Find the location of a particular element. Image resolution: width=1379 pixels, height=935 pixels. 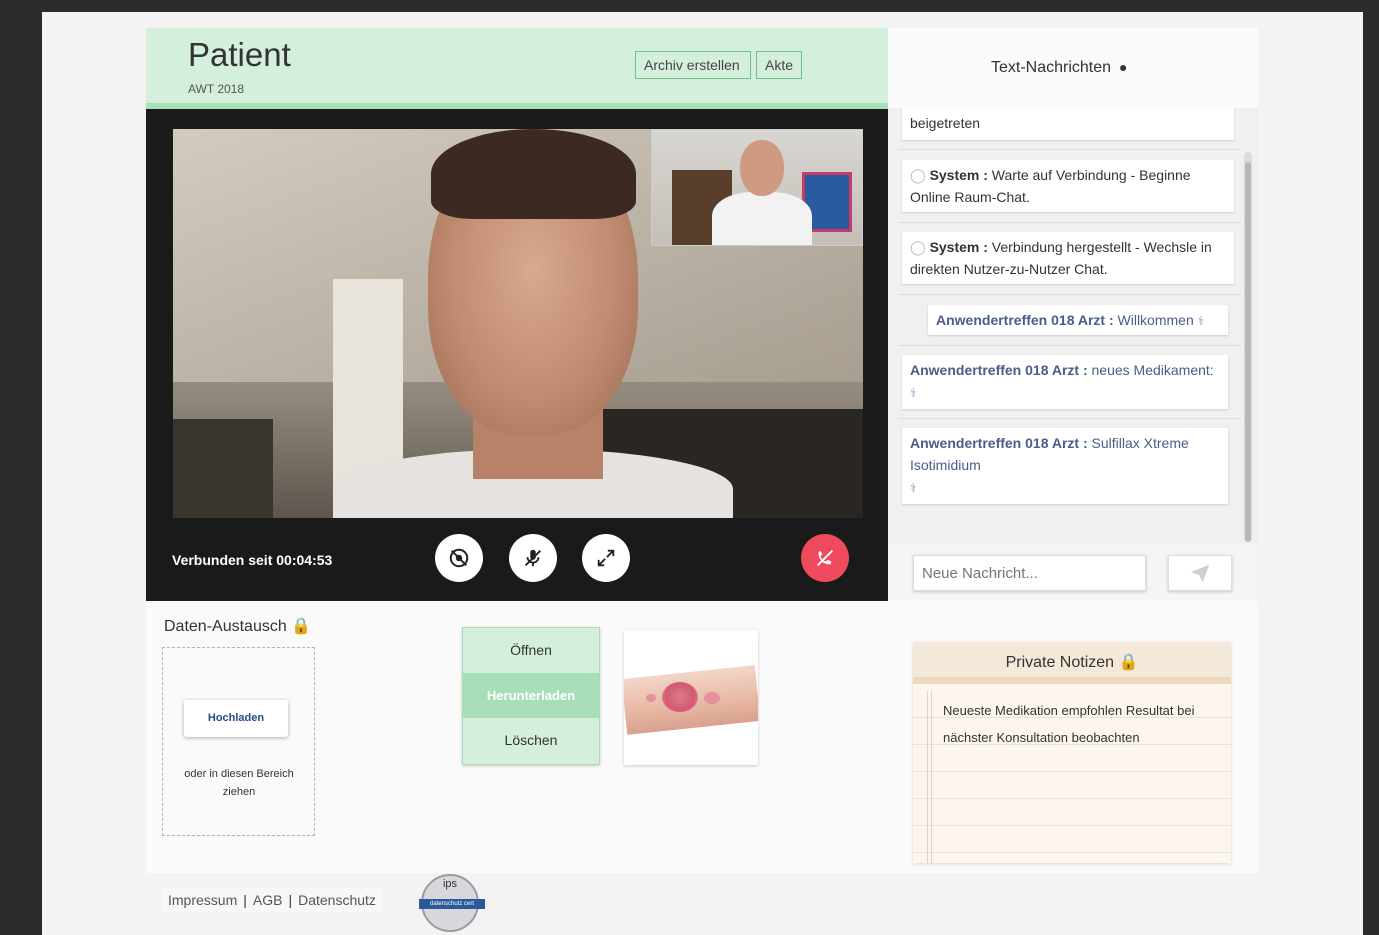

chat-scrollbar-thumb is located at coordinates (1248, 352).